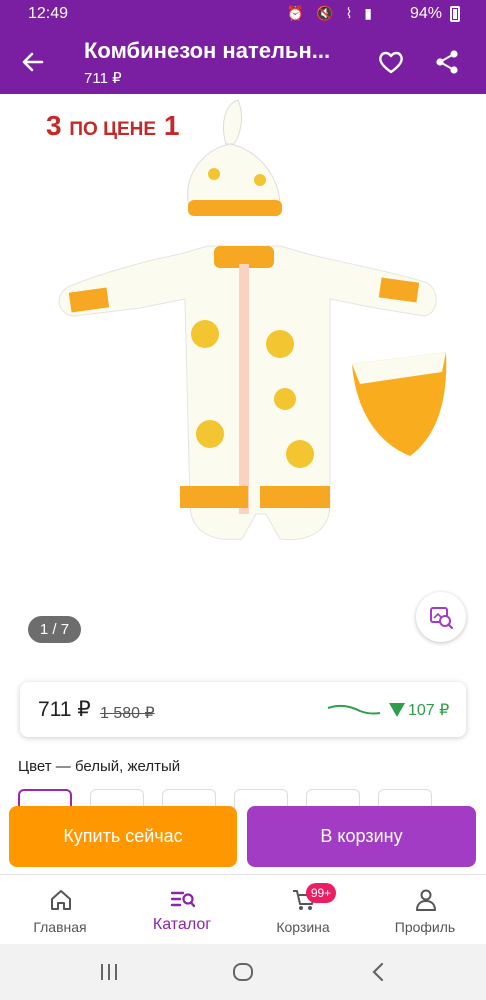 The width and height of the screenshot is (486, 1000). What do you see at coordinates (243, 709) in the screenshot?
I see `price-card: 711 ₽ 1 580 ₽ 107 ₽` at bounding box center [243, 709].